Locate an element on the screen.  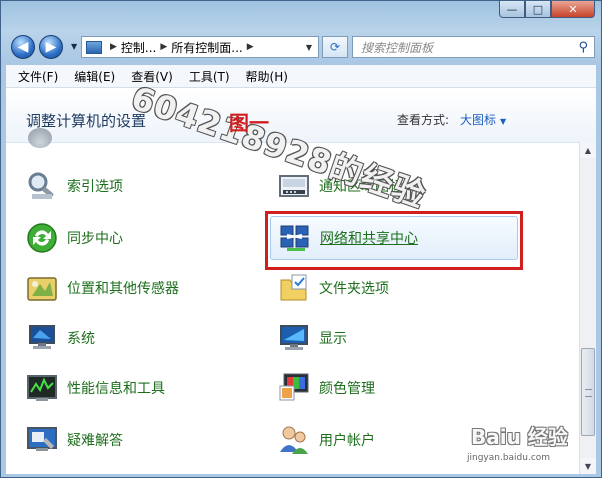
users-icon is located at coordinates (294, 440).